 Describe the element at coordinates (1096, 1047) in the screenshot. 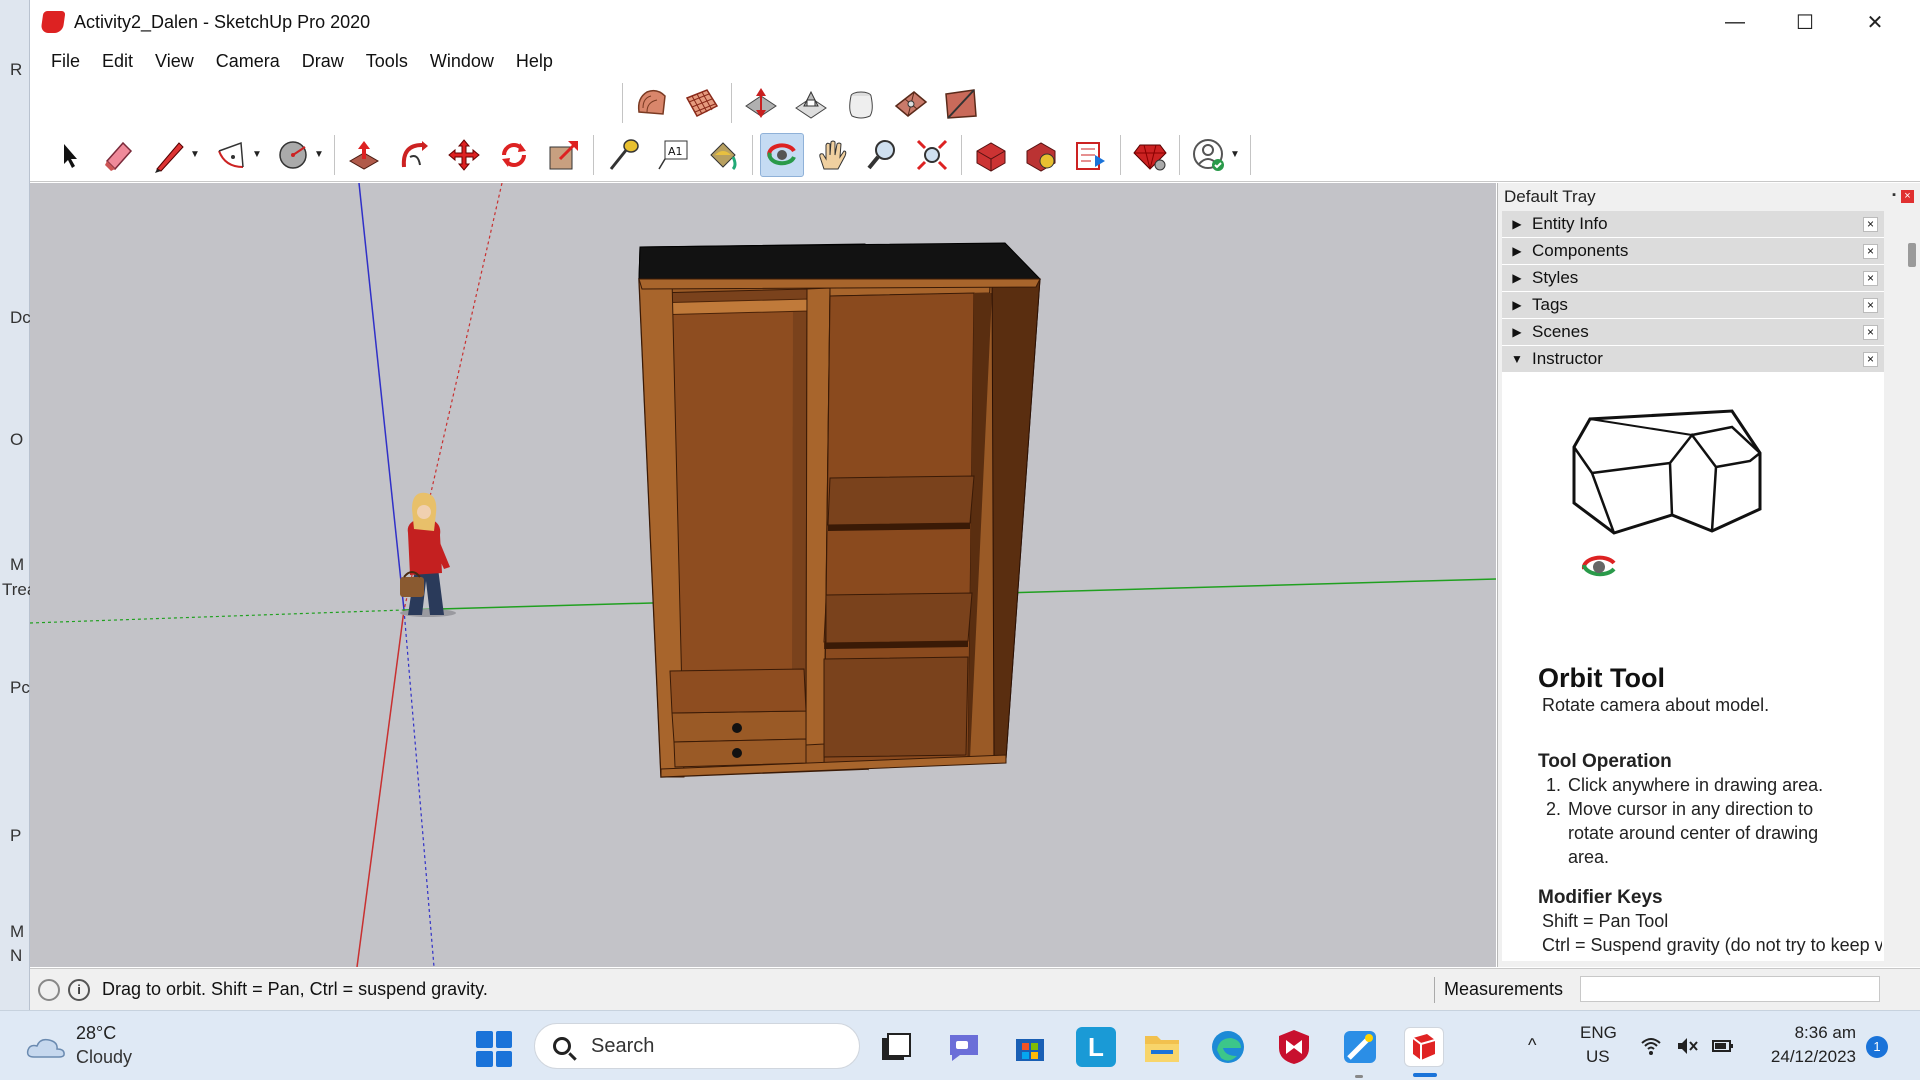

I see `l-app-icon: L` at that location.